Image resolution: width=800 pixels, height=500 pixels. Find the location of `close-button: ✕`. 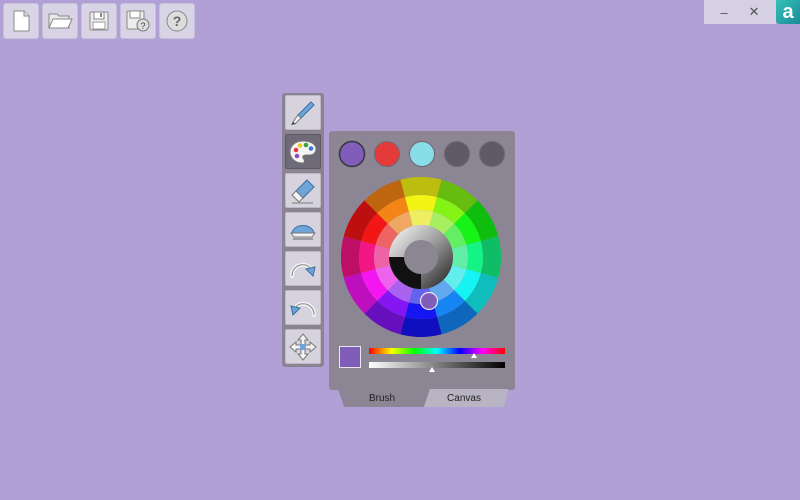

close-button: ✕ is located at coordinates (754, 12).